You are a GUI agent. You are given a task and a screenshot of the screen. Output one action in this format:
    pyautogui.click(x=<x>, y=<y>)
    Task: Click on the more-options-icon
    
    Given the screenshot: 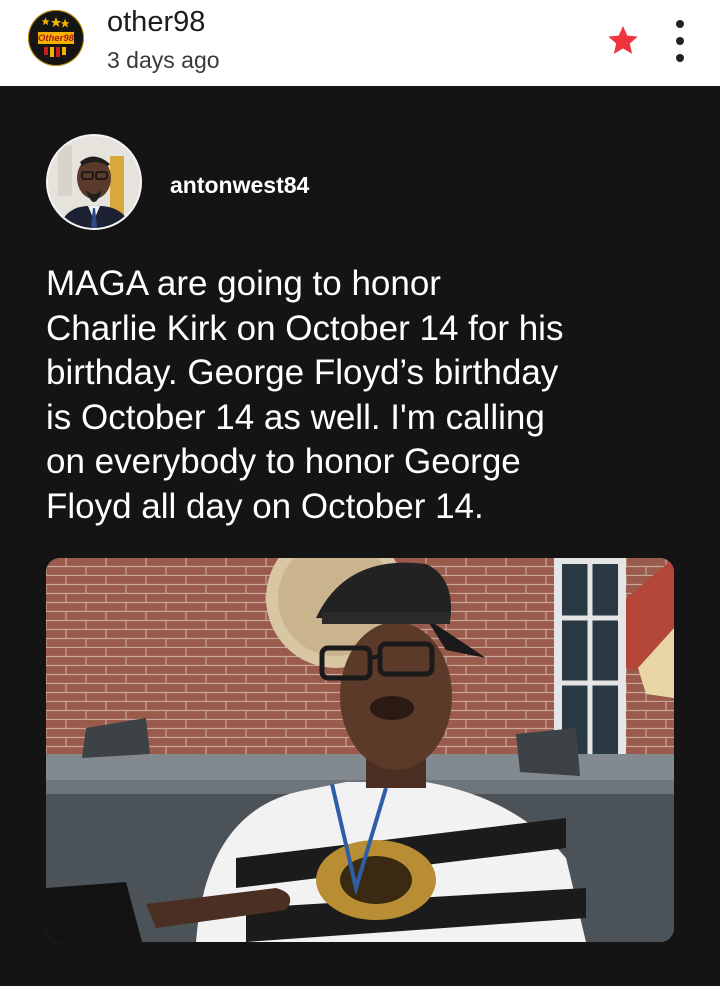 What is the action you would take?
    pyautogui.click(x=680, y=41)
    